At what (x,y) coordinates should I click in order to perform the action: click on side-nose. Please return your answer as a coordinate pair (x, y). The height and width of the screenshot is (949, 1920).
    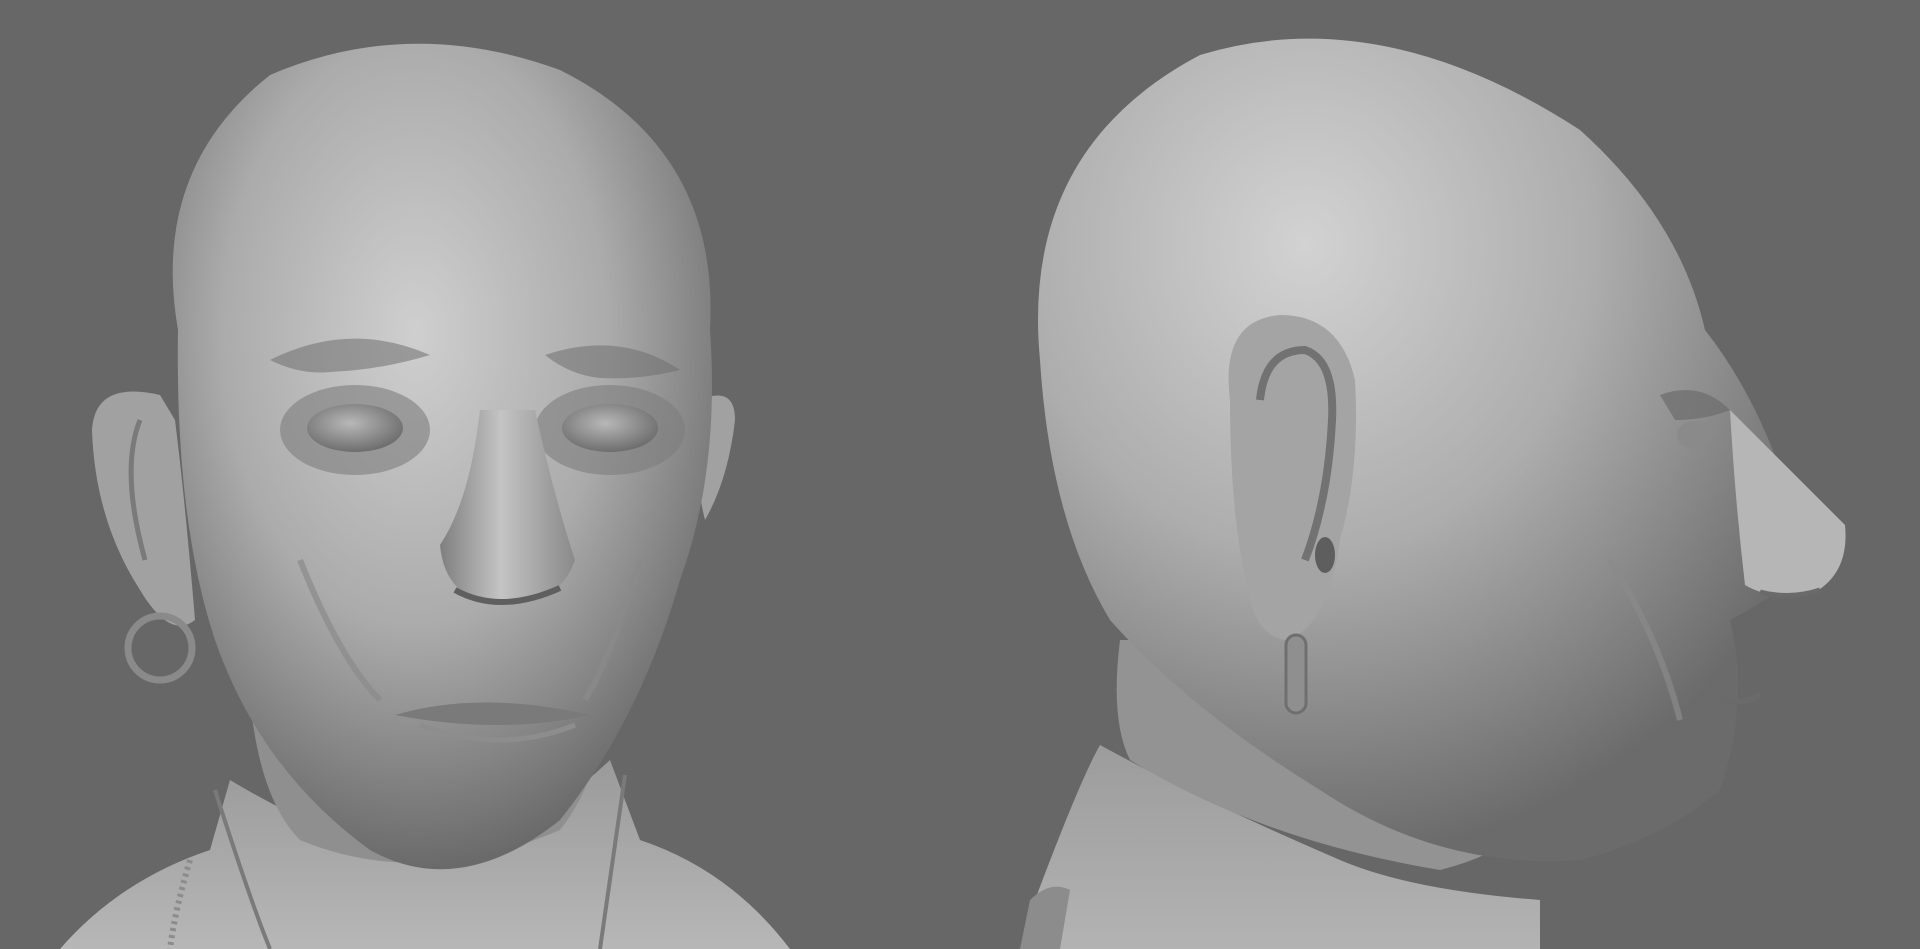
    Looking at the image, I should click on (1788, 503).